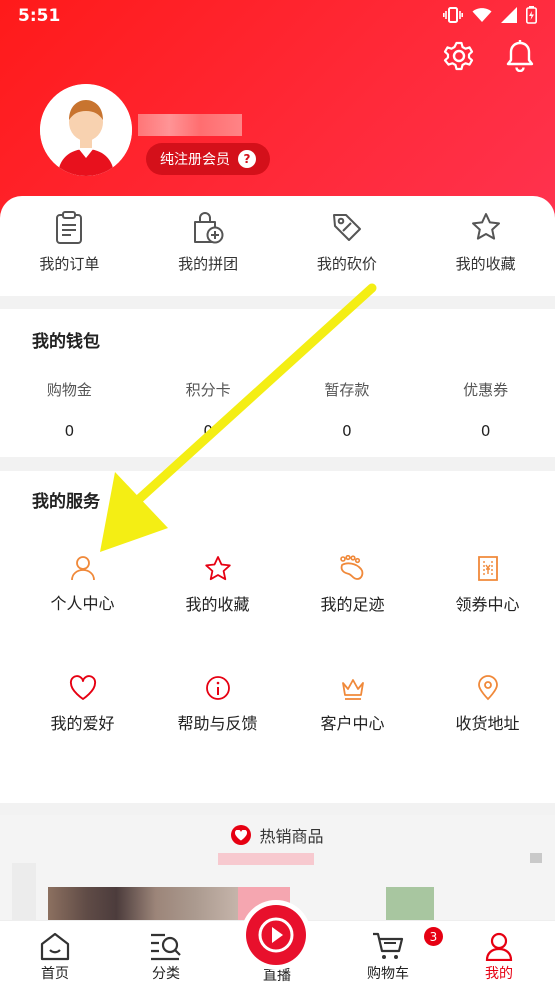 The width and height of the screenshot is (555, 989). Describe the element at coordinates (241, 835) in the screenshot. I see `hot-heart-icon` at that location.